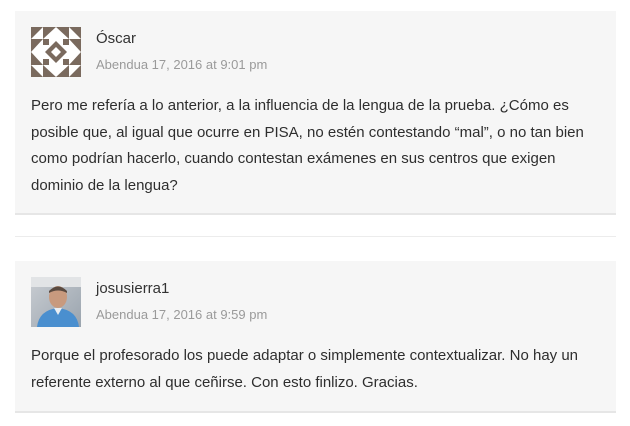 Image resolution: width=630 pixels, height=426 pixels. I want to click on identicon-avatar, so click(56, 52).